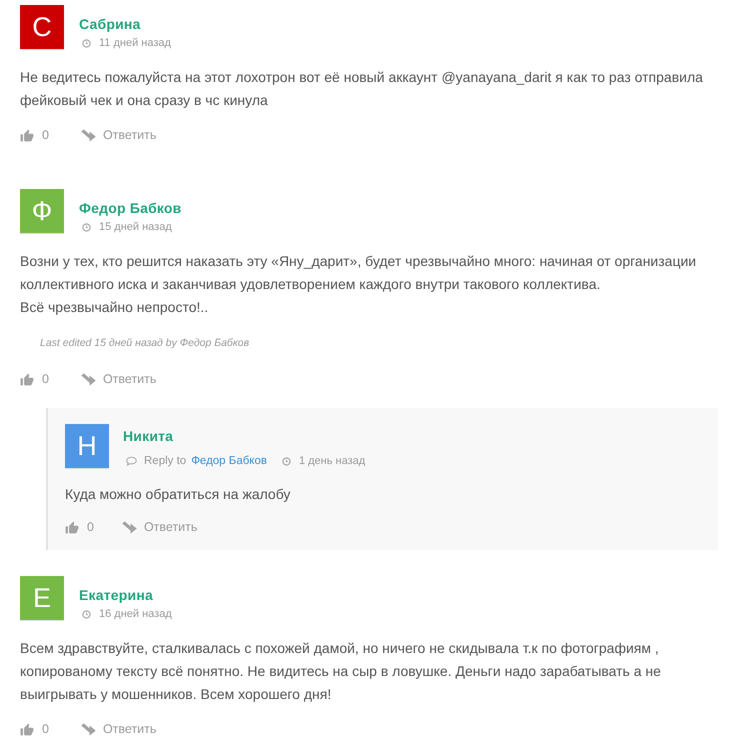 This screenshot has width=738, height=745. What do you see at coordinates (42, 27) in the screenshot?
I see `avatar: С` at bounding box center [42, 27].